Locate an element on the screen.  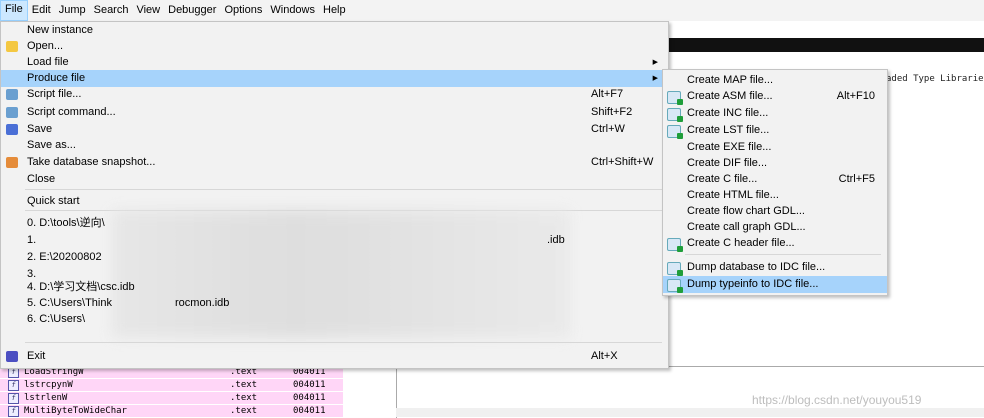
shortcut-text: Ctrl+Shift+W is located at coordinates (622, 162).